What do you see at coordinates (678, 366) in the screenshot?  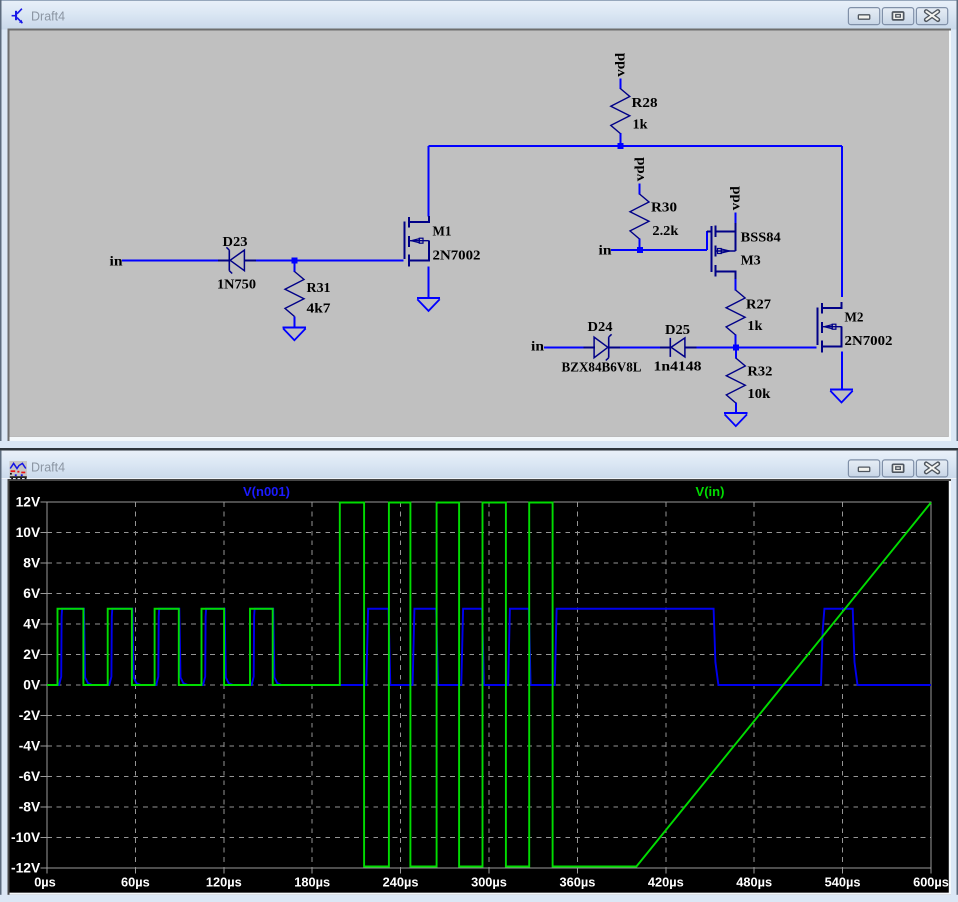 I see `svg-text: 1n4148` at bounding box center [678, 366].